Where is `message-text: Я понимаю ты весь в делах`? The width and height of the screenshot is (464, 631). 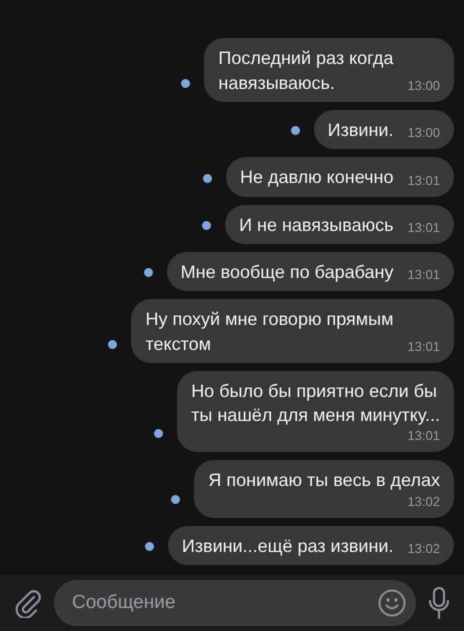 message-text: Я понимаю ты весь в делах is located at coordinates (324, 480).